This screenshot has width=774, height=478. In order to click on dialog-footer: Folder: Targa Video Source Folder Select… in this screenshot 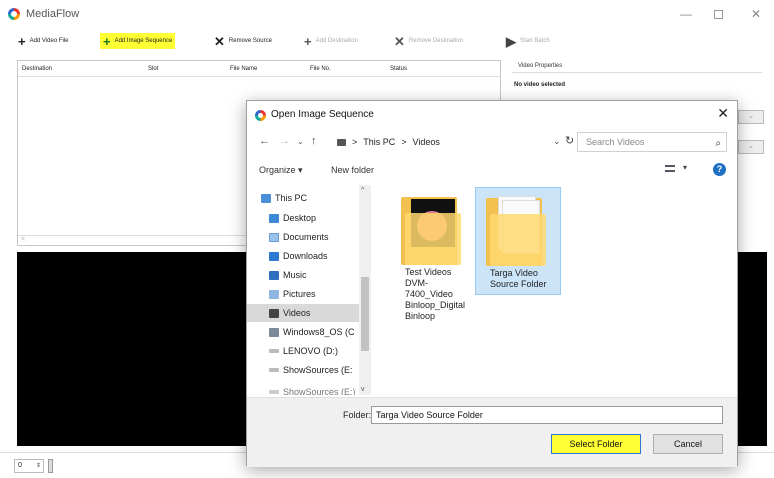, I will do `click(492, 432)`.